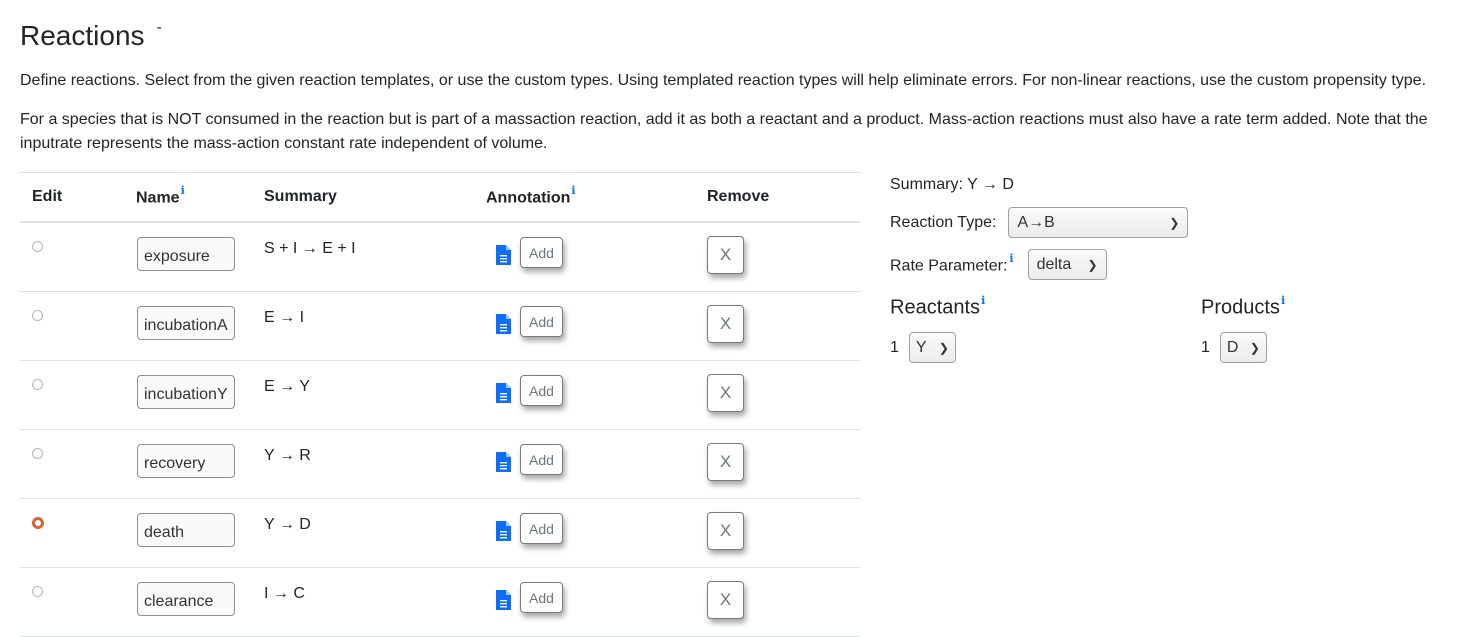 The height and width of the screenshot is (637, 1477). Describe the element at coordinates (284, 593) in the screenshot. I see `reaction-summary: I → C` at that location.